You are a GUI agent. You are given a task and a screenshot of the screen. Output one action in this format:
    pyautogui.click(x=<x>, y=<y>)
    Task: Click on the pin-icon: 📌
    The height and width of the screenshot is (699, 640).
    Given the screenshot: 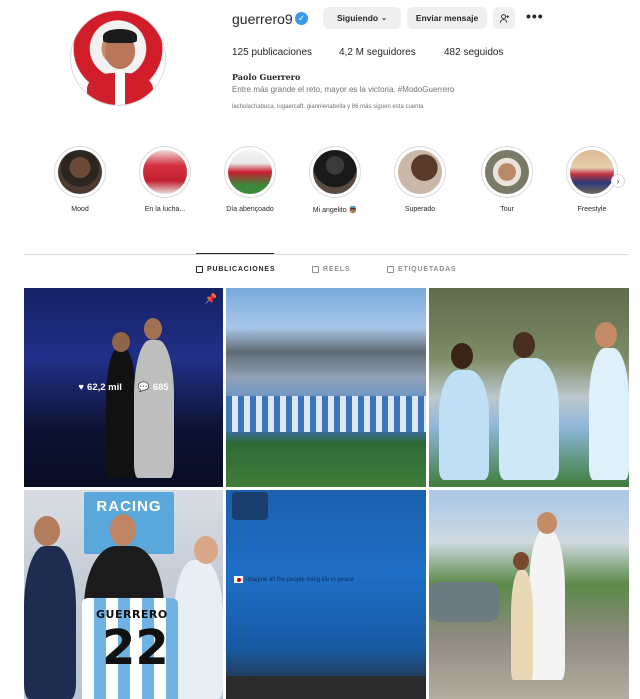 What is the action you would take?
    pyautogui.click(x=210, y=299)
    